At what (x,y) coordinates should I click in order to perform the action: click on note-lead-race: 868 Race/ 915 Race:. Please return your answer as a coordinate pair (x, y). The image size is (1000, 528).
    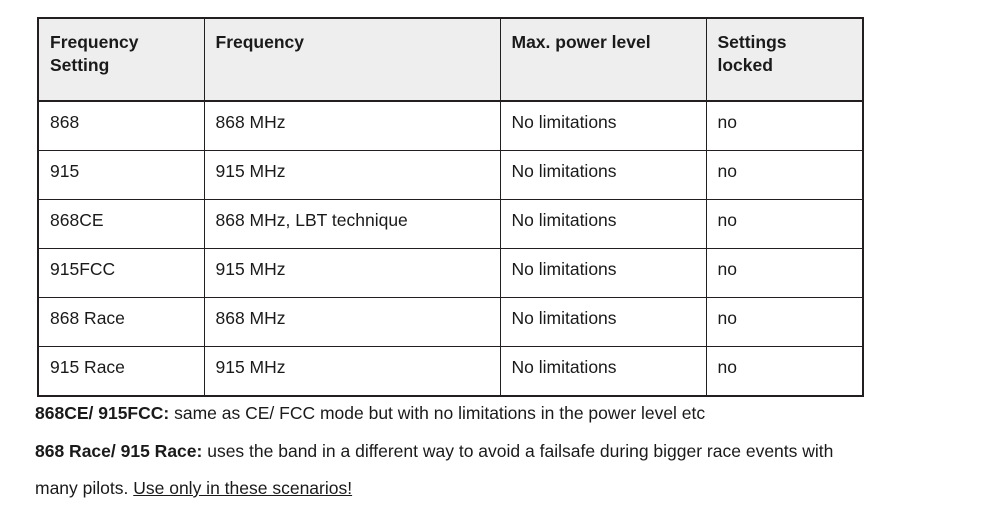
    Looking at the image, I should click on (119, 450).